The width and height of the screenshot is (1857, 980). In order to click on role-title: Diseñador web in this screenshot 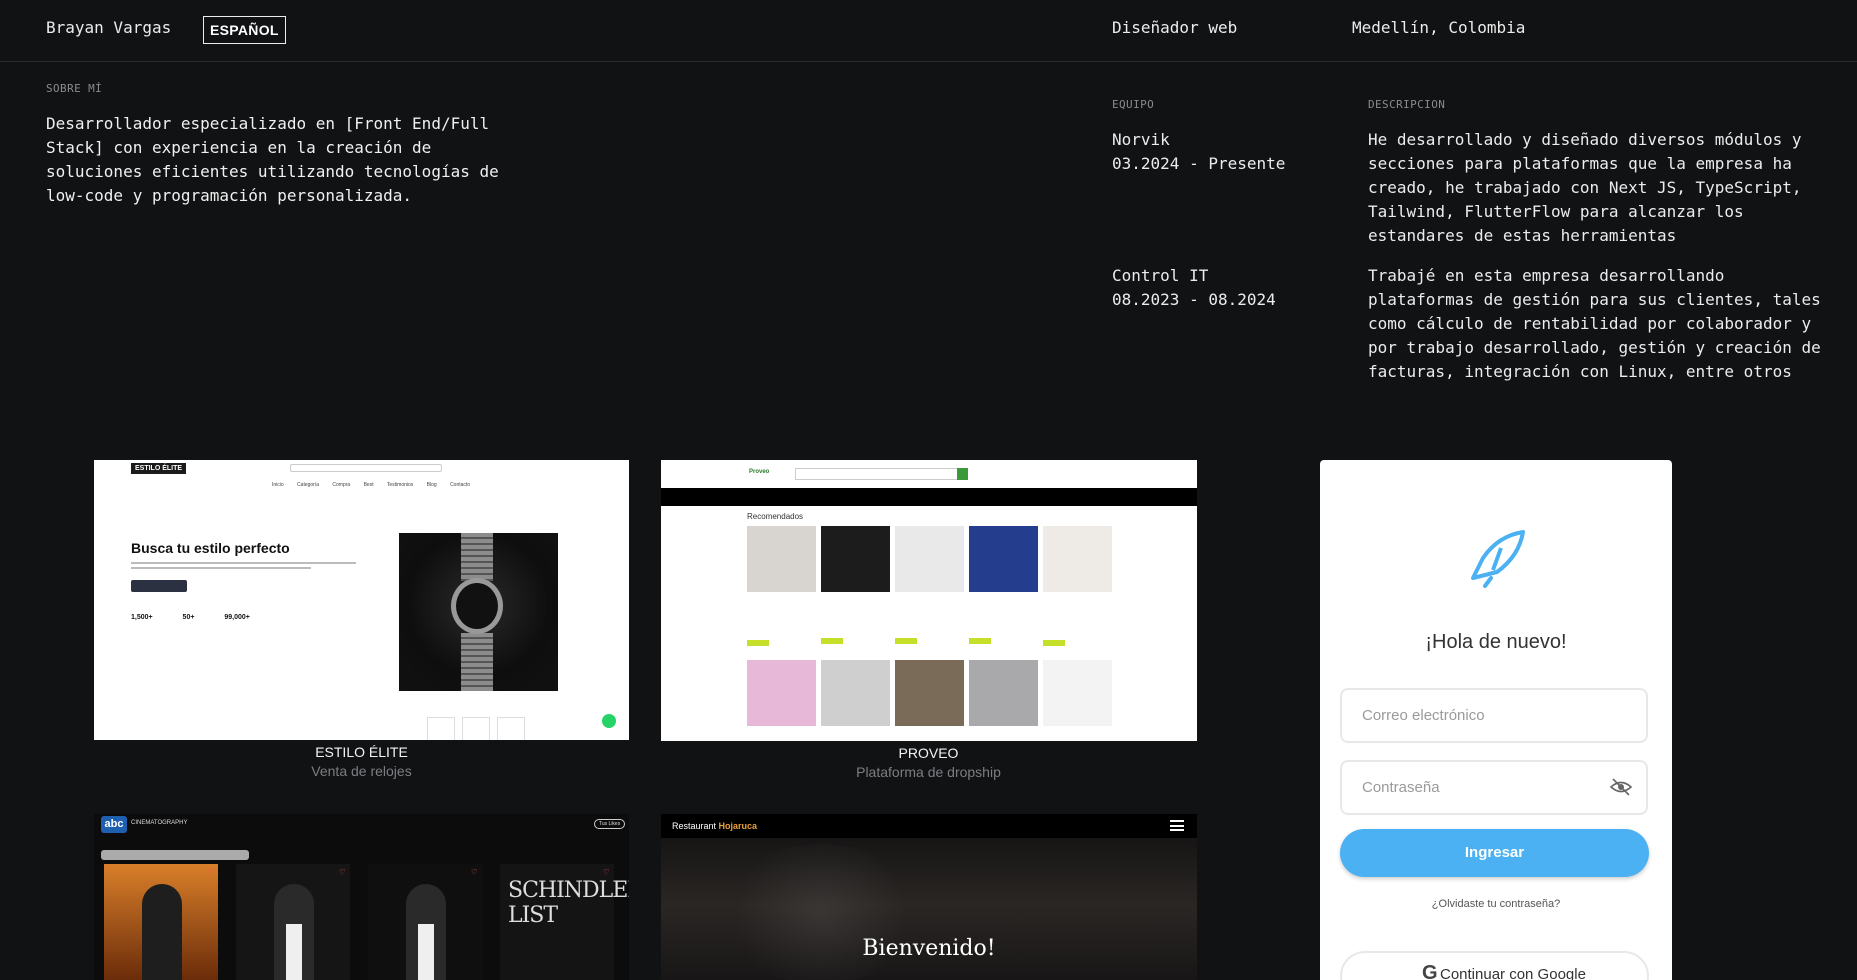, I will do `click(1175, 27)`.